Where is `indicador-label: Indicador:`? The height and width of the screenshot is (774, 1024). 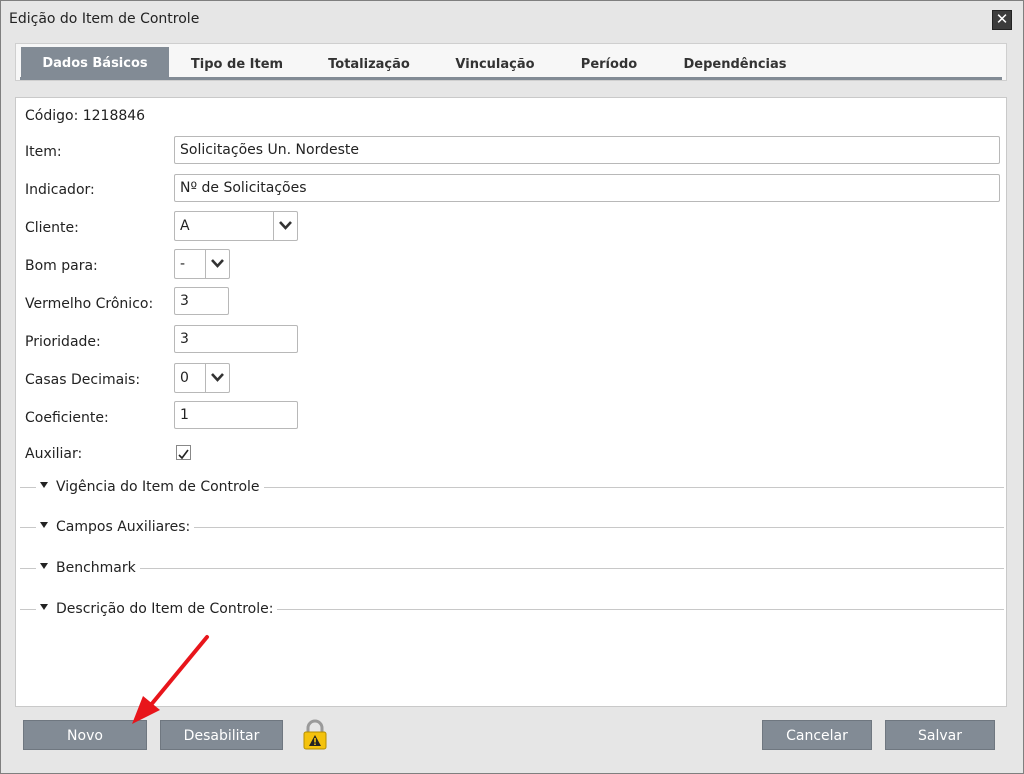
indicador-label: Indicador: is located at coordinates (60, 190).